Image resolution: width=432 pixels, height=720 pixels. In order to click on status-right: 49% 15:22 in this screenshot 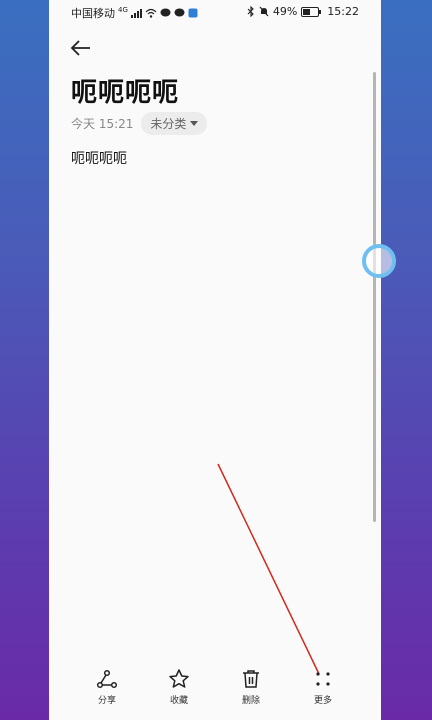, I will do `click(303, 11)`.